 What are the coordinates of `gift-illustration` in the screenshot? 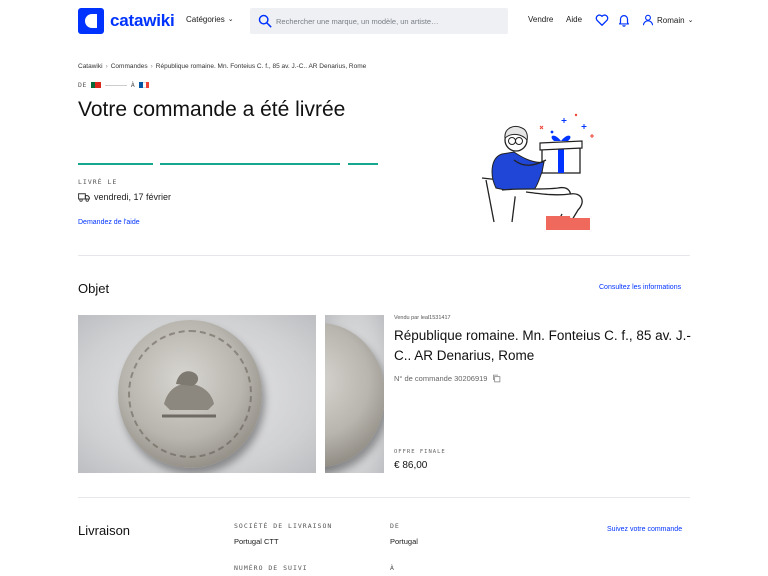 It's located at (537, 171).